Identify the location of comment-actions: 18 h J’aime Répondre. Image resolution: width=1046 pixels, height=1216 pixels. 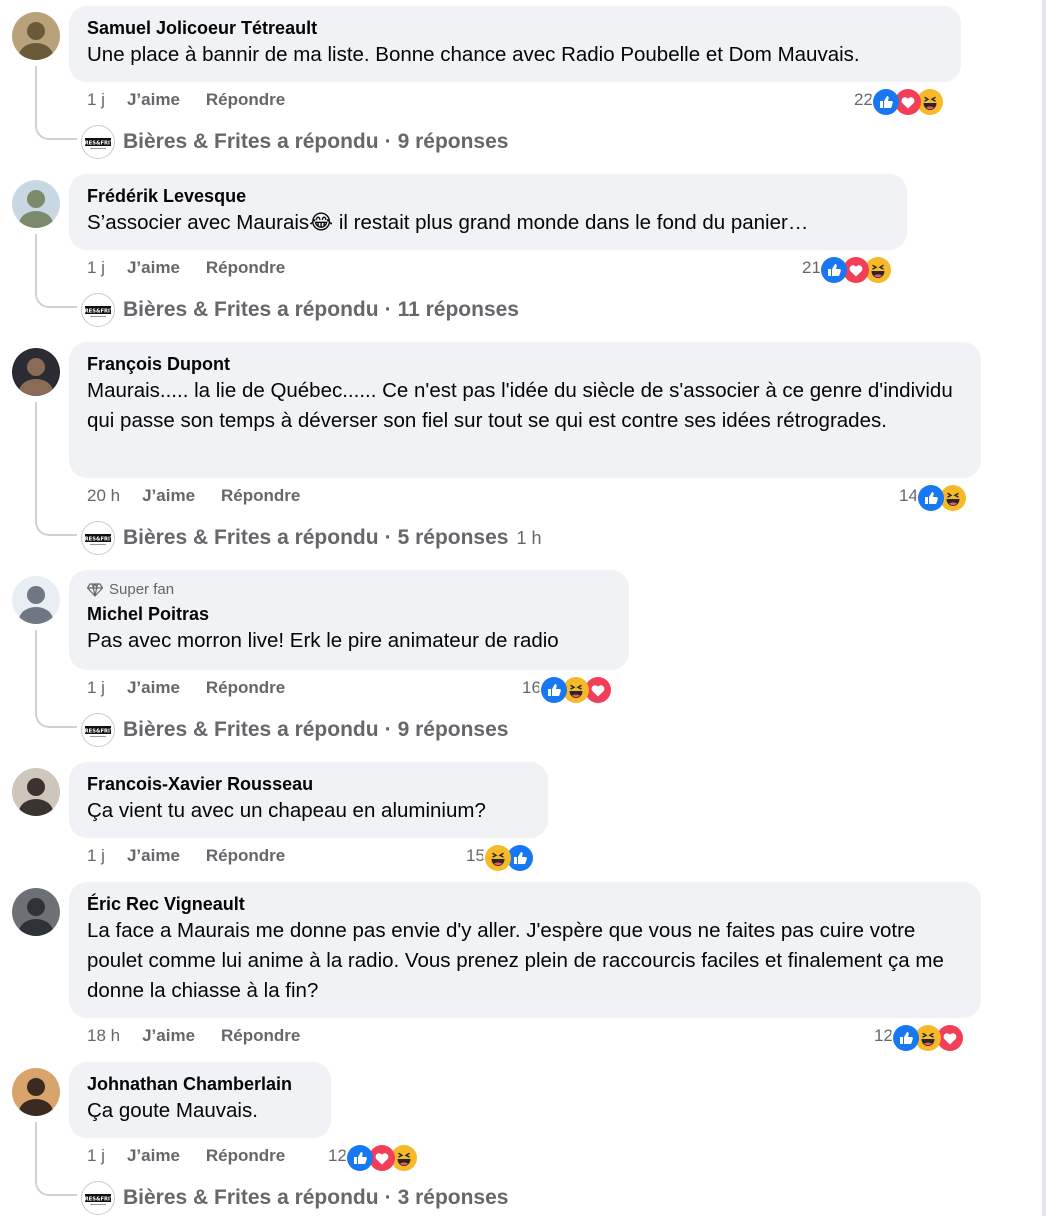
(193, 1036).